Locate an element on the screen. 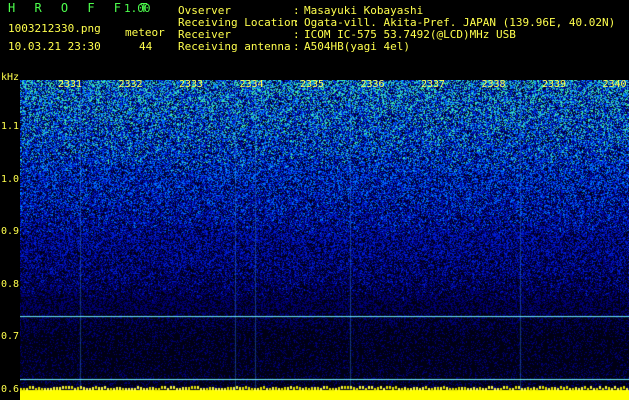  x-tick-label: 2337 is located at coordinates (433, 84).